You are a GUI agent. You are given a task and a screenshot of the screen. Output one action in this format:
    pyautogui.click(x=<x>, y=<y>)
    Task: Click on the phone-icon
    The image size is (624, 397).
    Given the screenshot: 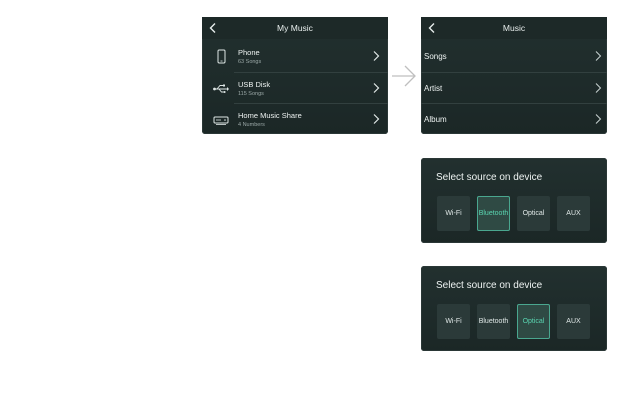 What is the action you would take?
    pyautogui.click(x=221, y=56)
    